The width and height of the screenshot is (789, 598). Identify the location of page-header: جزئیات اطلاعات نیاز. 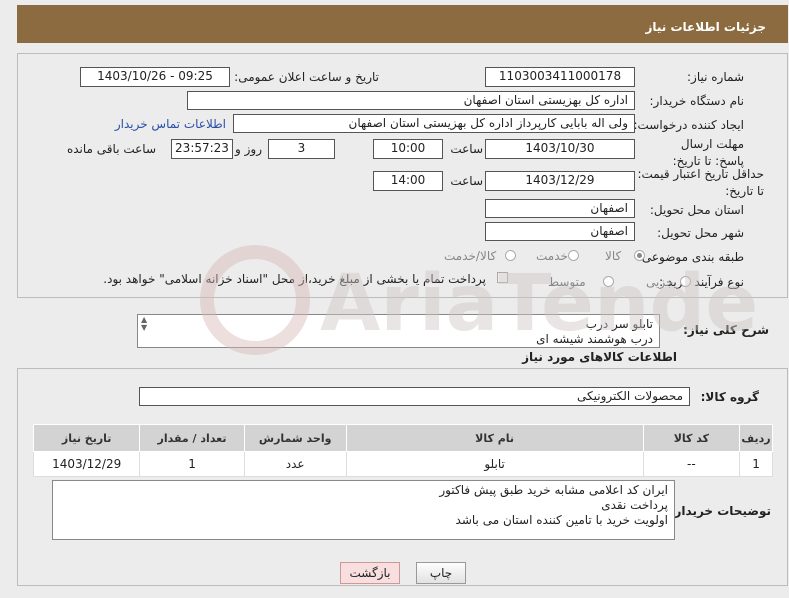
(402, 24).